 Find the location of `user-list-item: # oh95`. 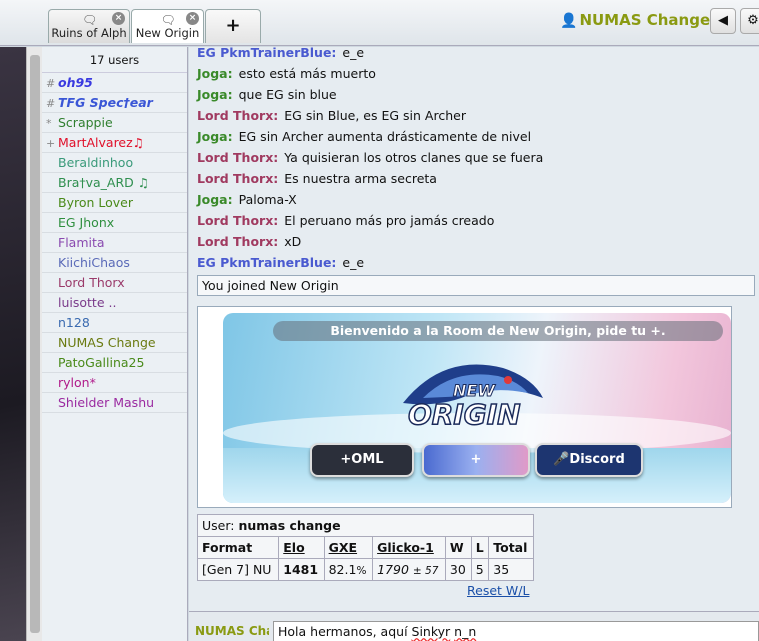

user-list-item: # oh95 is located at coordinates (114, 83).